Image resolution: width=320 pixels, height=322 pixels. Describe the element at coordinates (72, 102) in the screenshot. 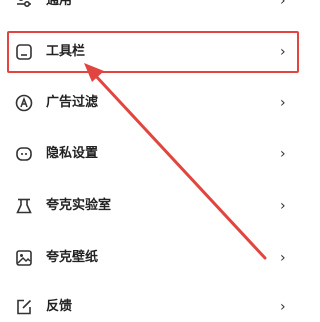

I see `menu-item-label: 广告过滤` at that location.